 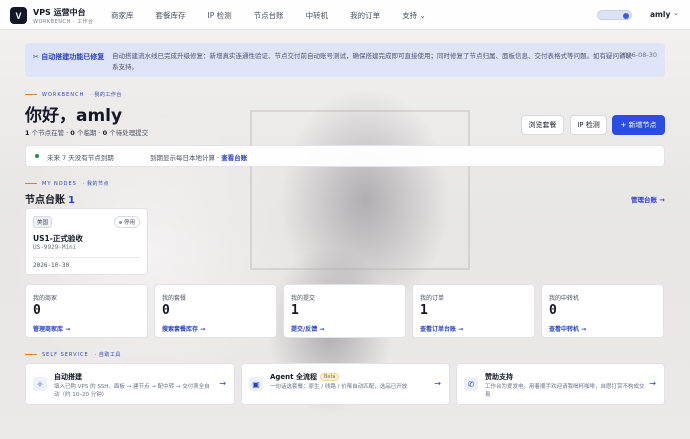 What do you see at coordinates (441, 328) in the screenshot?
I see `stat-link: 查看订单台账 →` at bounding box center [441, 328].